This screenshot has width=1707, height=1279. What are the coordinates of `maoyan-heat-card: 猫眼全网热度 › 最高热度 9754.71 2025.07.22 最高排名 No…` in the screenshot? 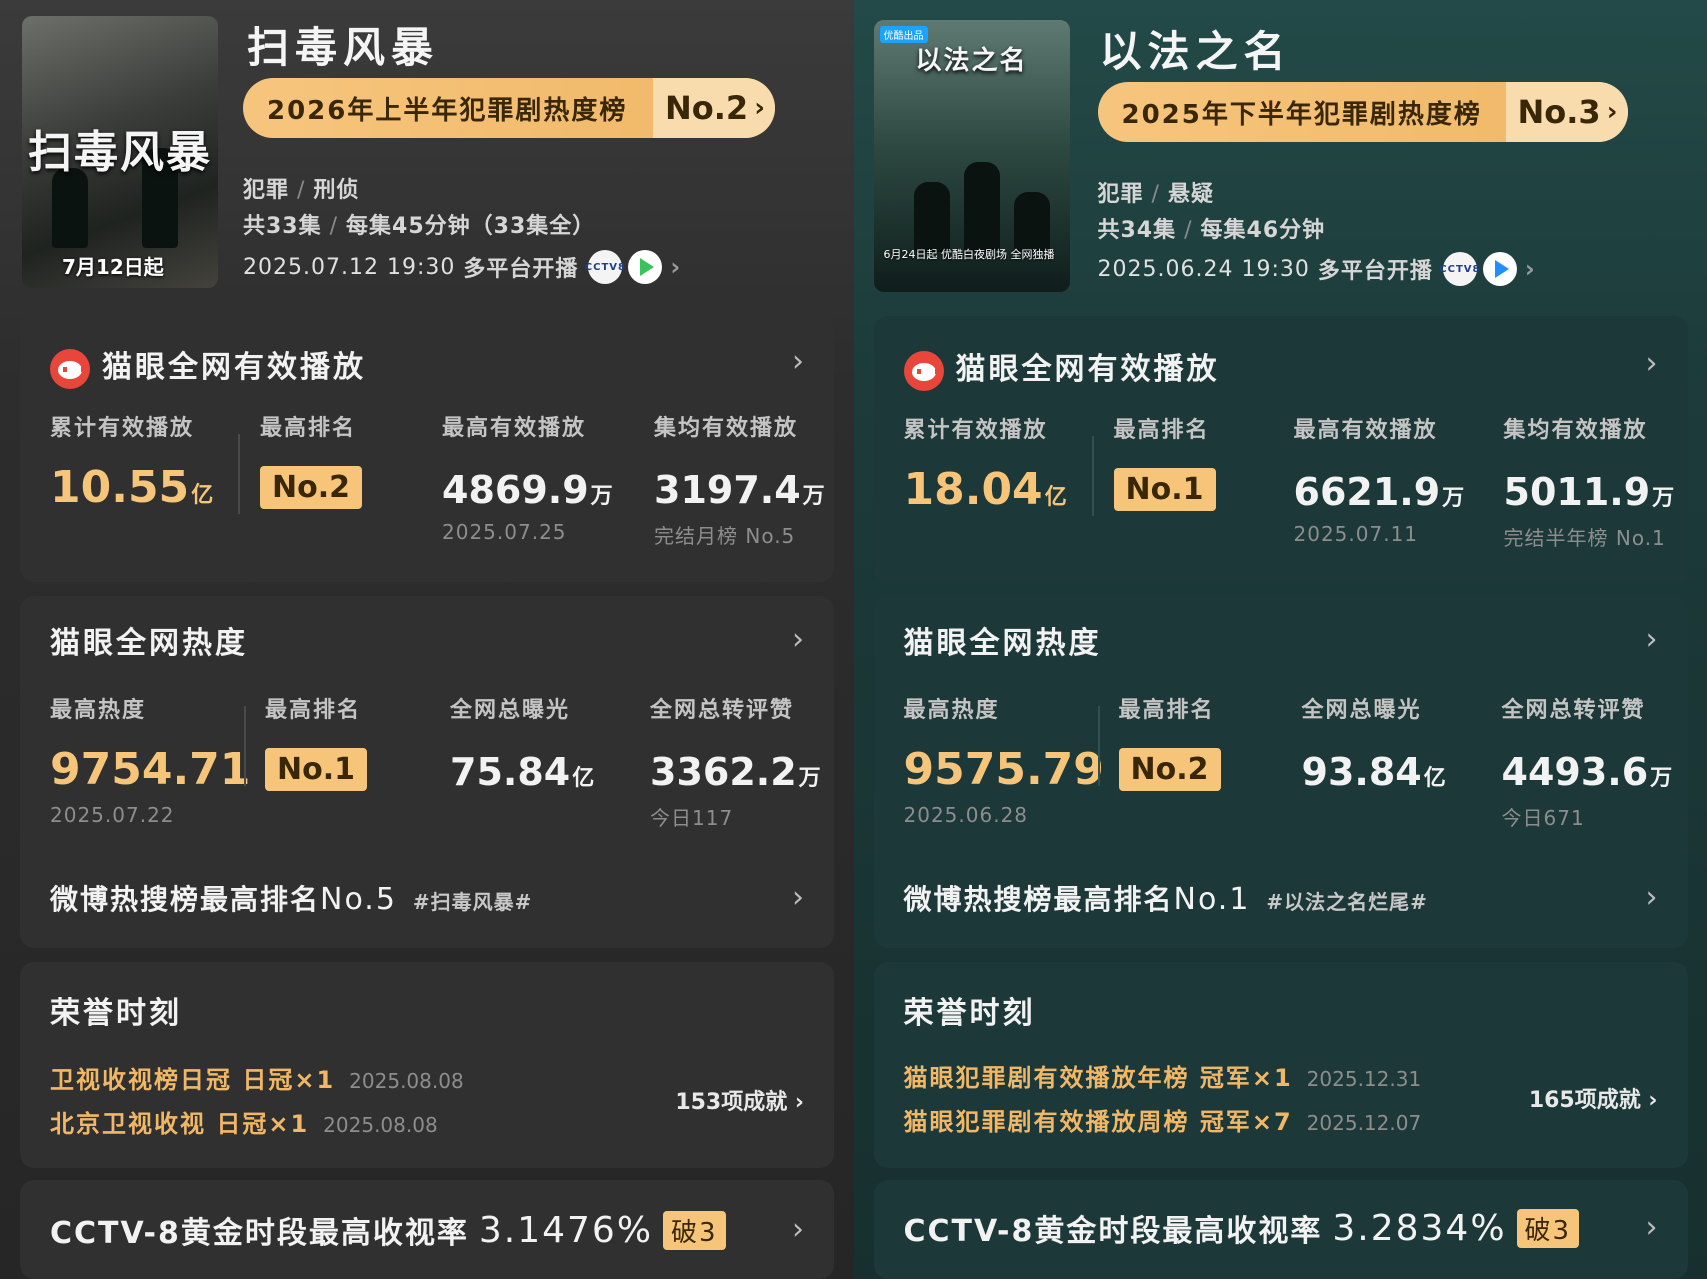 It's located at (427, 772).